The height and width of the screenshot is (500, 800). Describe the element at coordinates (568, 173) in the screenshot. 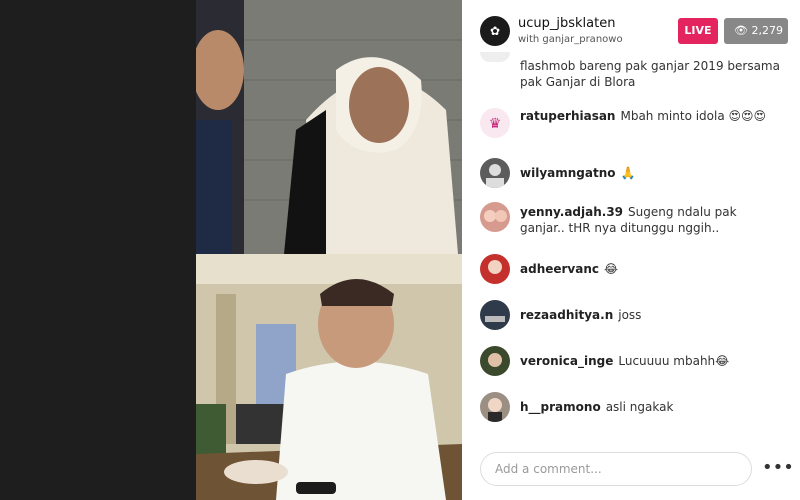

I see `comment-username: wilyamngatno` at that location.